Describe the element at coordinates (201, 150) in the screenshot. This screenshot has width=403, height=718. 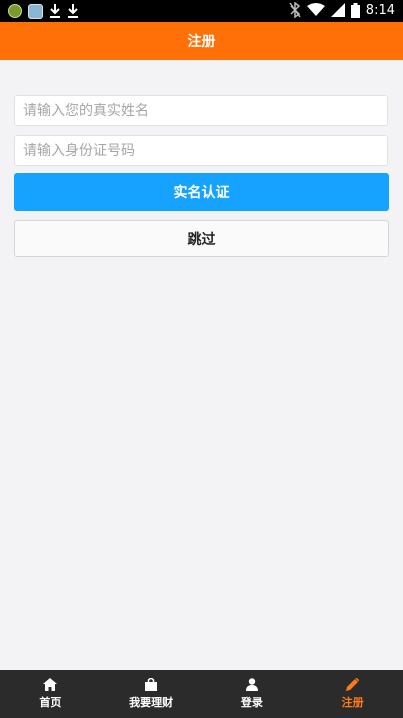
I see `id-number-input` at that location.